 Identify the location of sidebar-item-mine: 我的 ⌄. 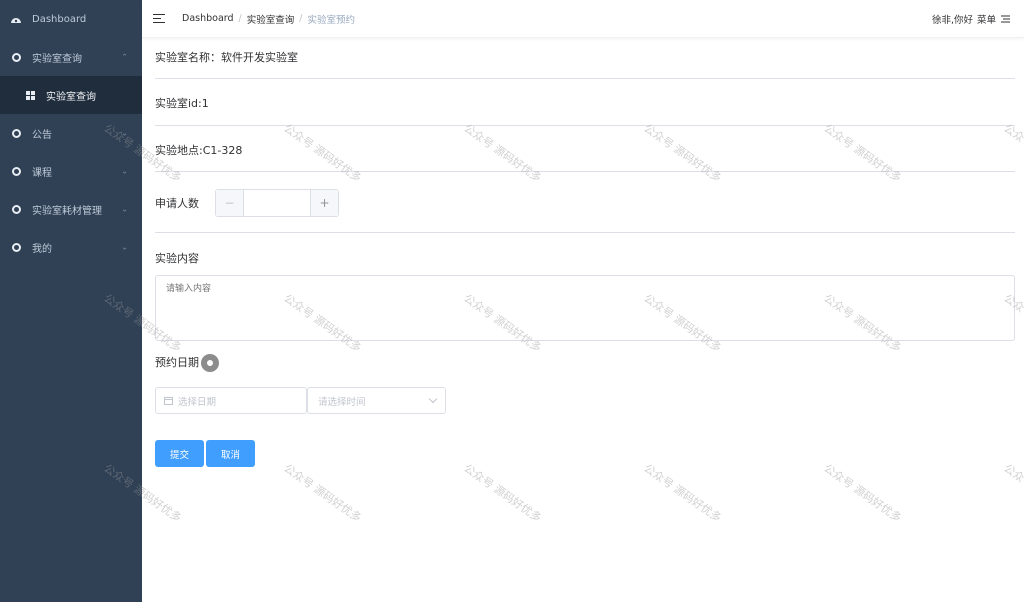
(71, 247).